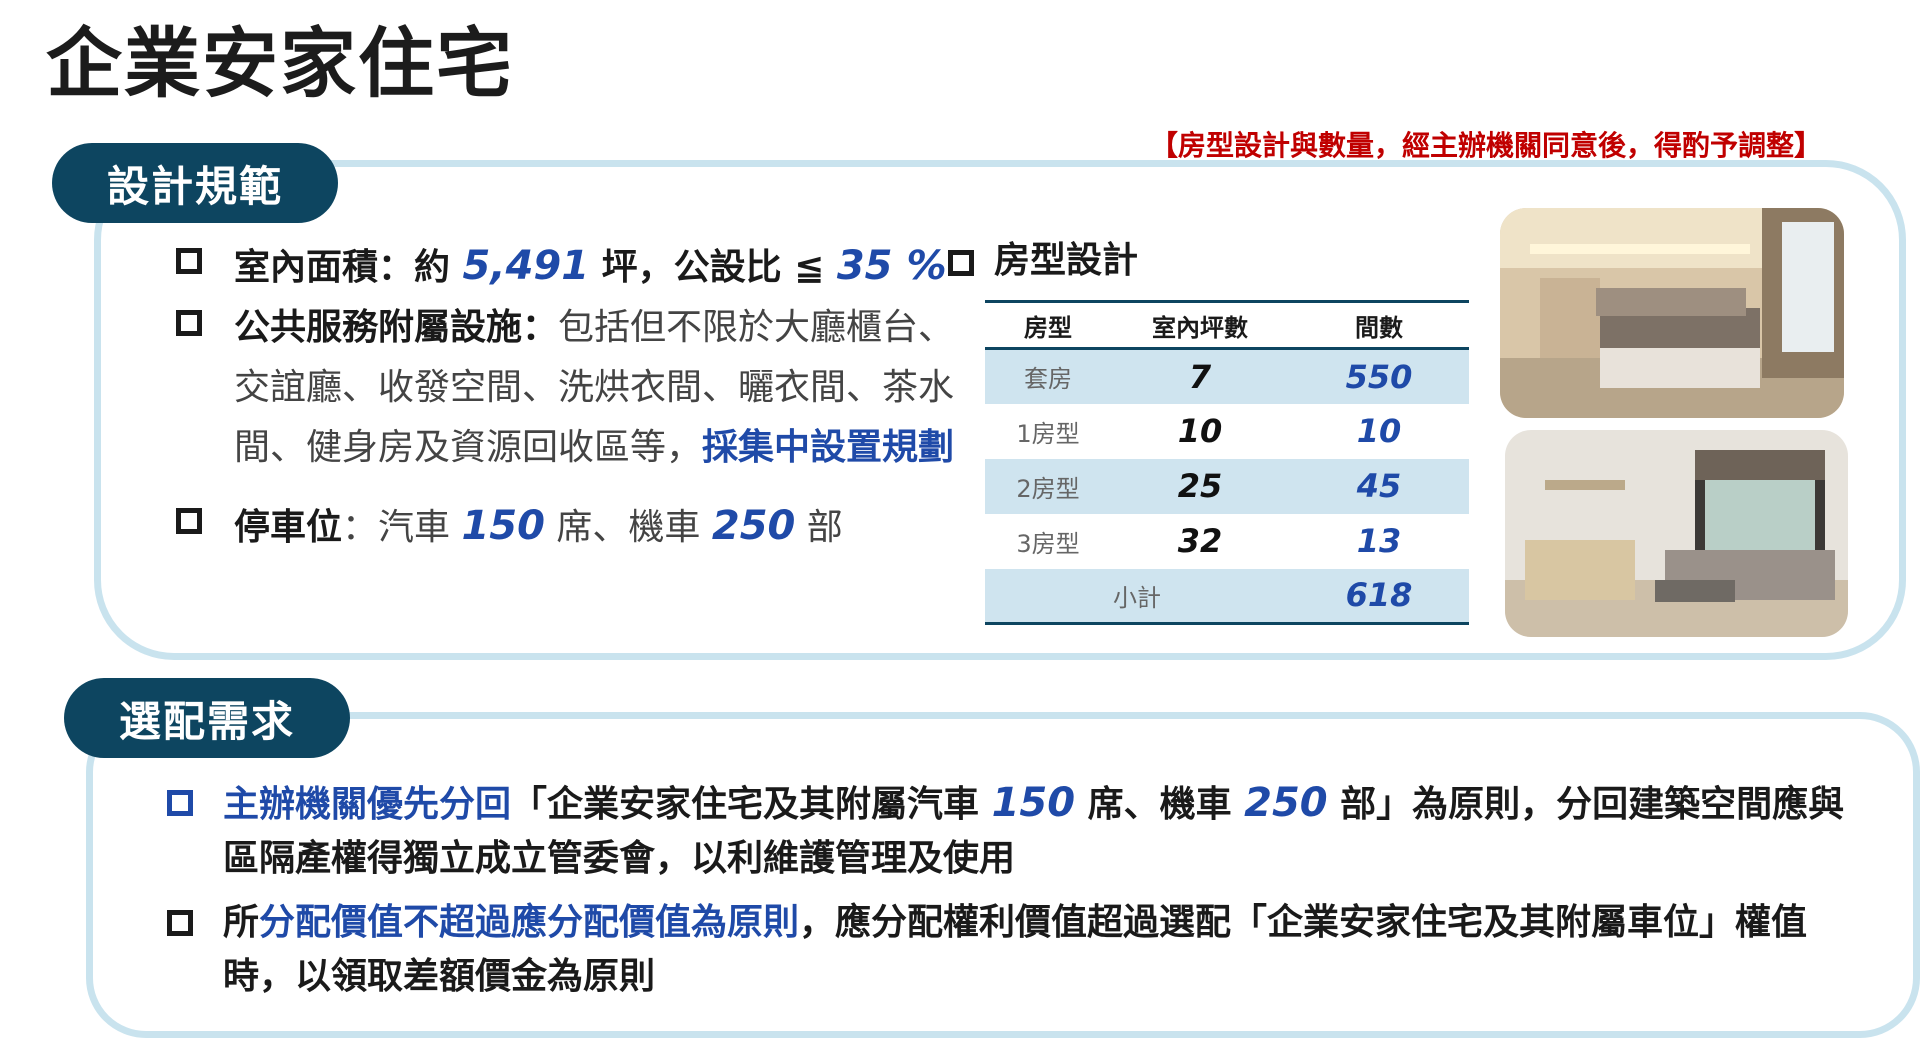 This screenshot has width=1925, height=1042. Describe the element at coordinates (1137, 596) in the screenshot. I see `subtotal-label: 小計` at that location.